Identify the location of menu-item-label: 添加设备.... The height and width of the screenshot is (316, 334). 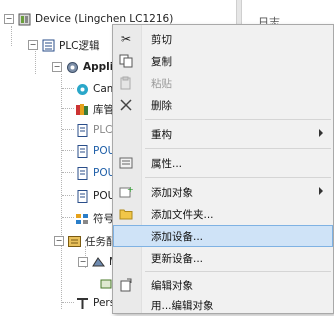
(177, 237).